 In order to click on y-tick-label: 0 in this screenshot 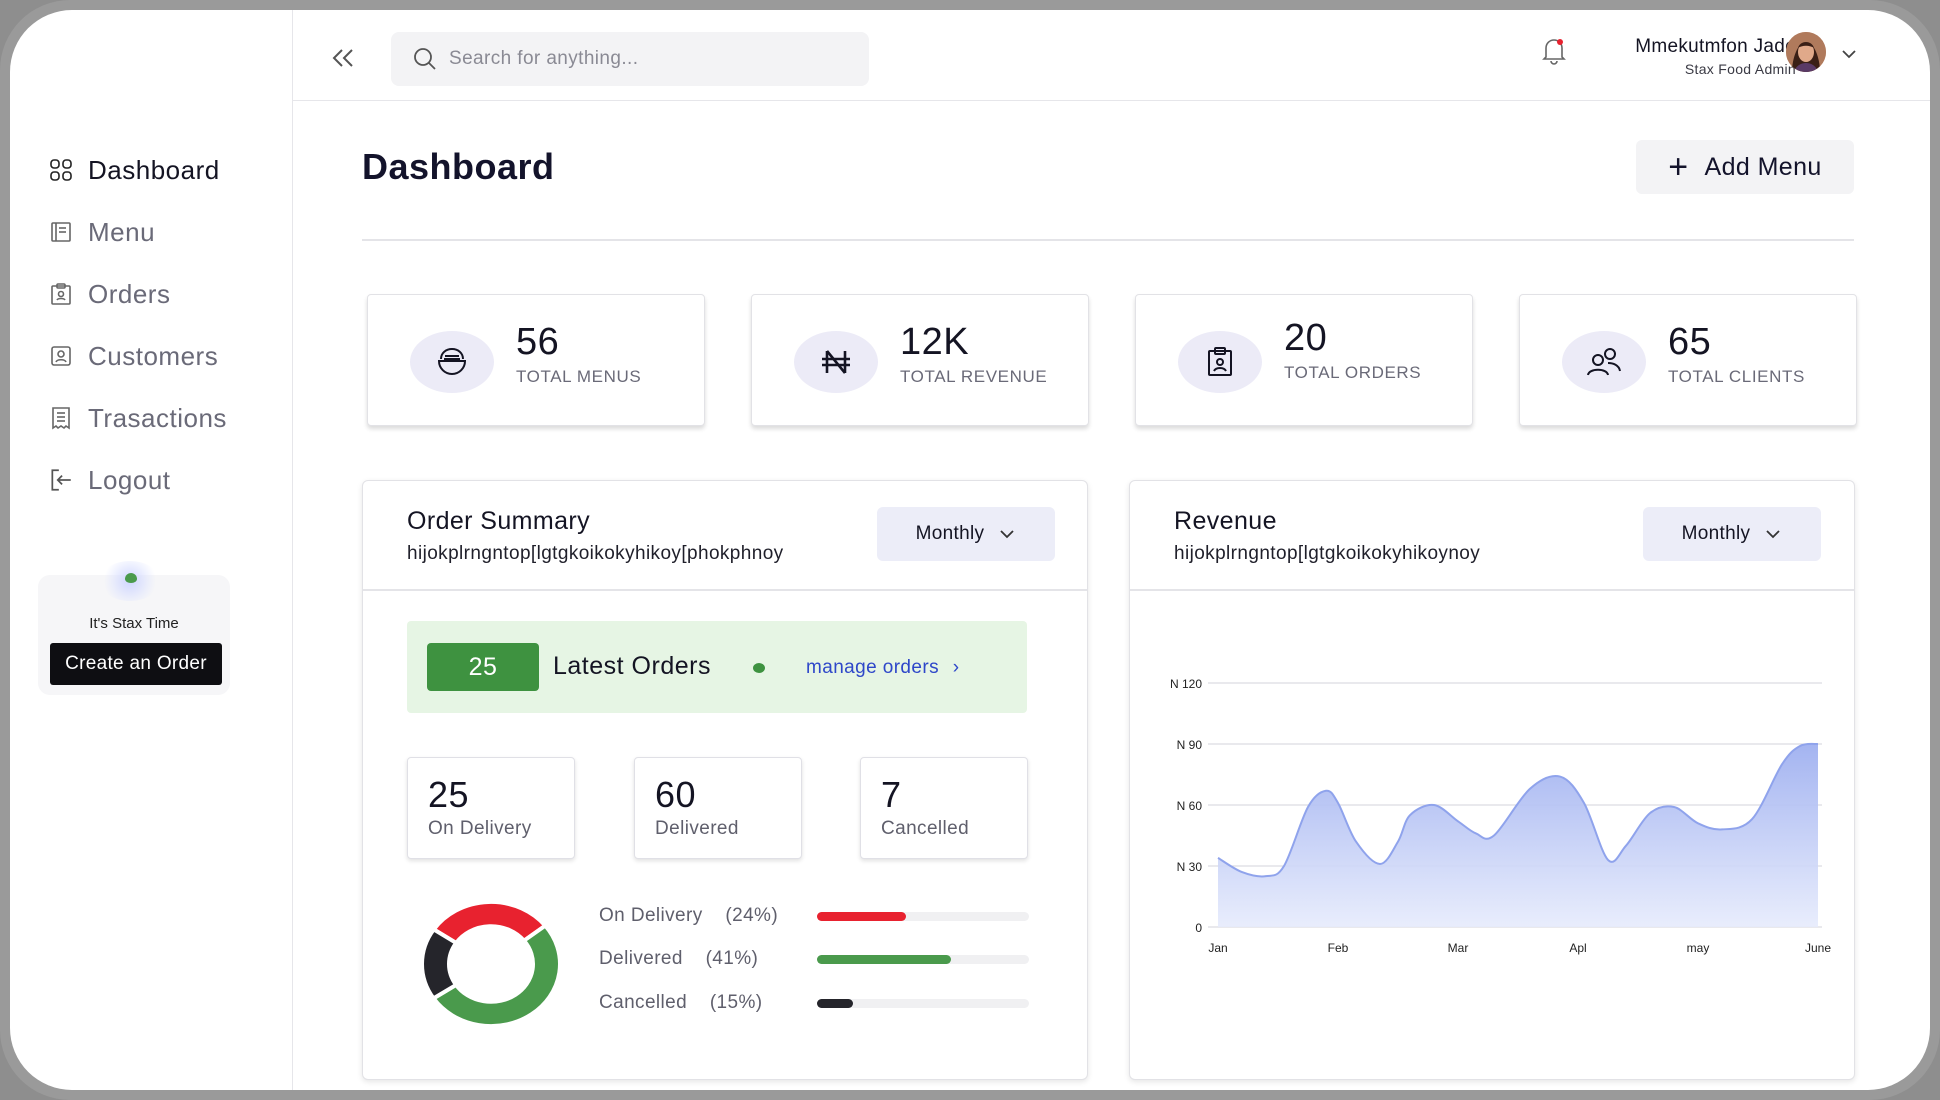, I will do `click(1198, 928)`.